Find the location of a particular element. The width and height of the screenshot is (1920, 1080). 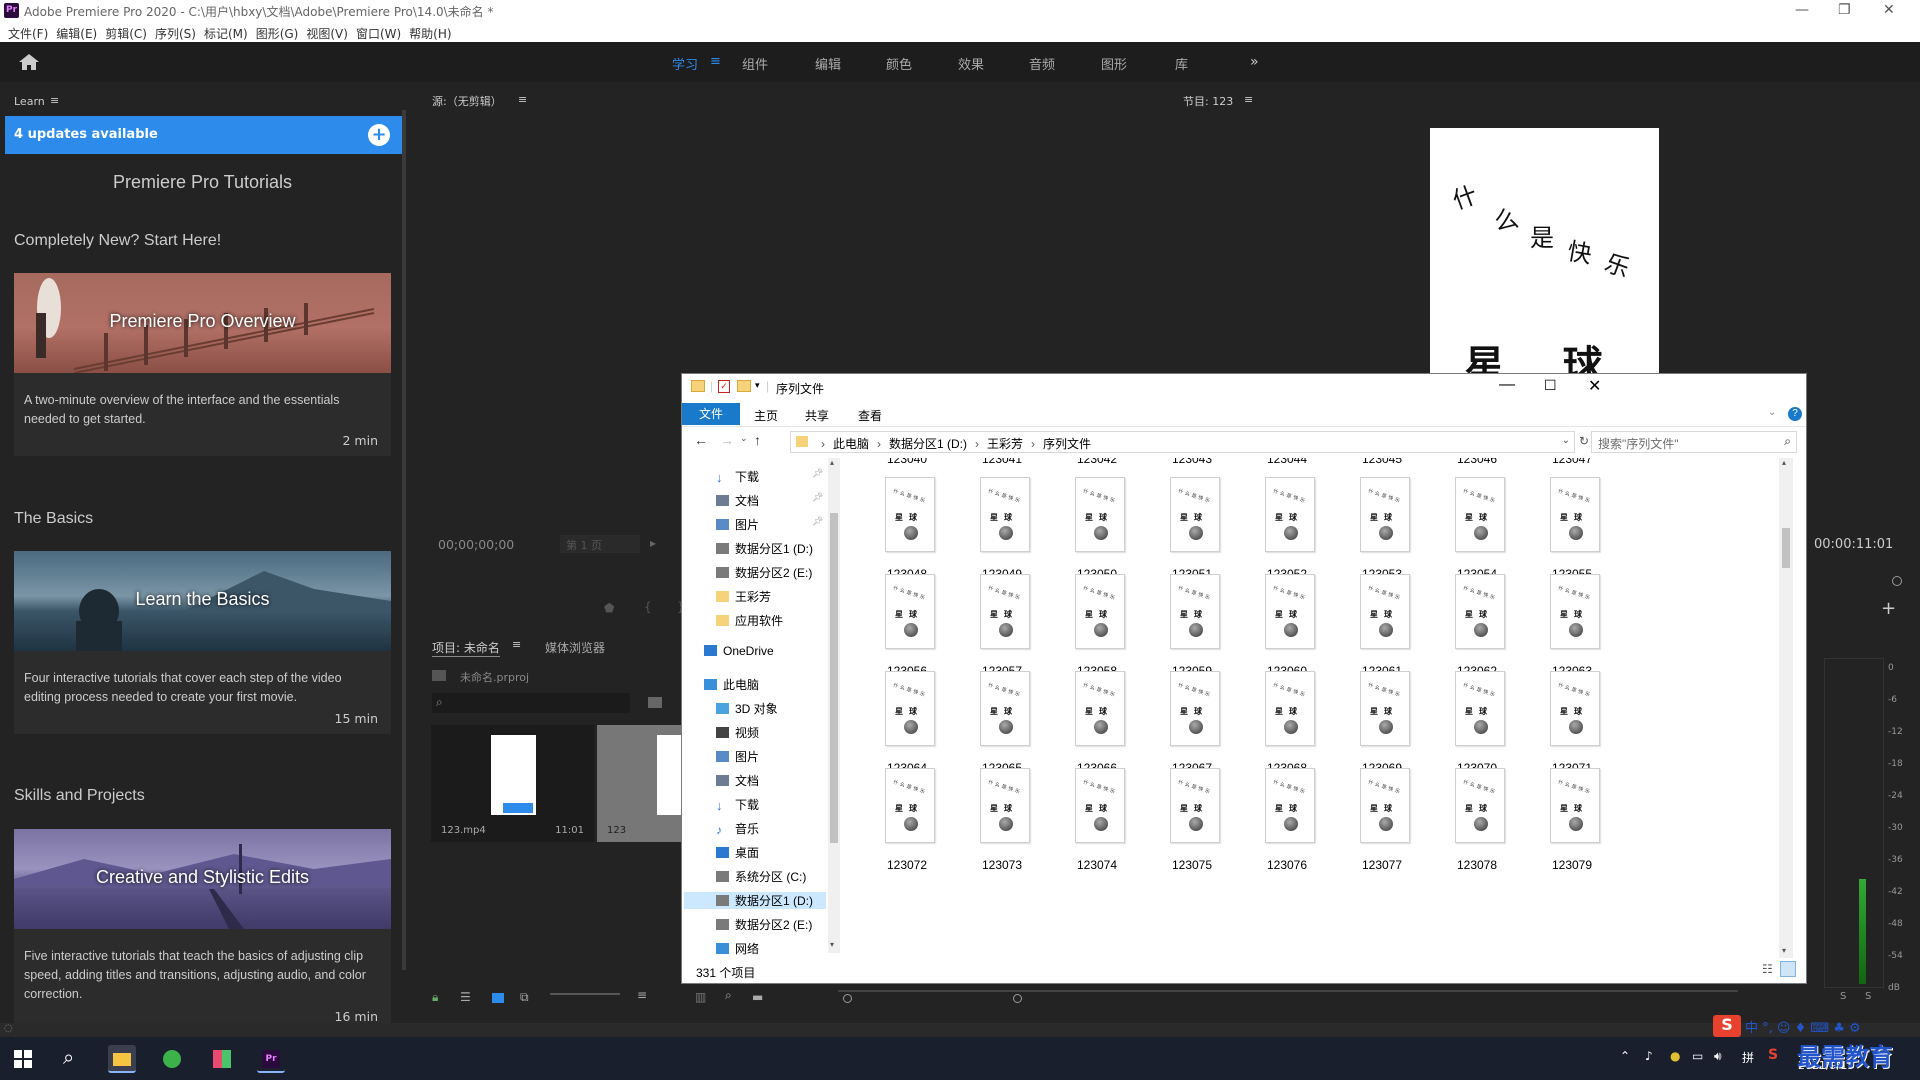

workspace-tab: 图形 is located at coordinates (1114, 63).